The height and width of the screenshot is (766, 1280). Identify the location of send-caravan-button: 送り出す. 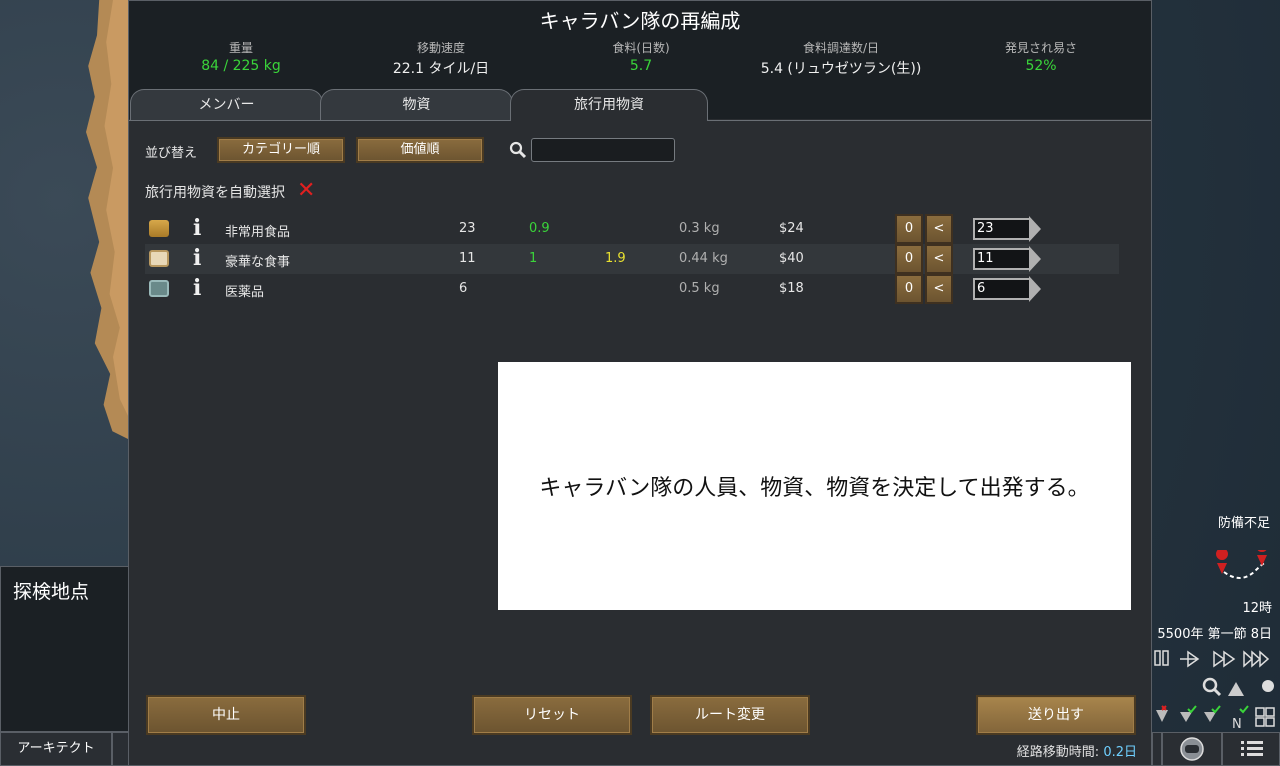
(1056, 715).